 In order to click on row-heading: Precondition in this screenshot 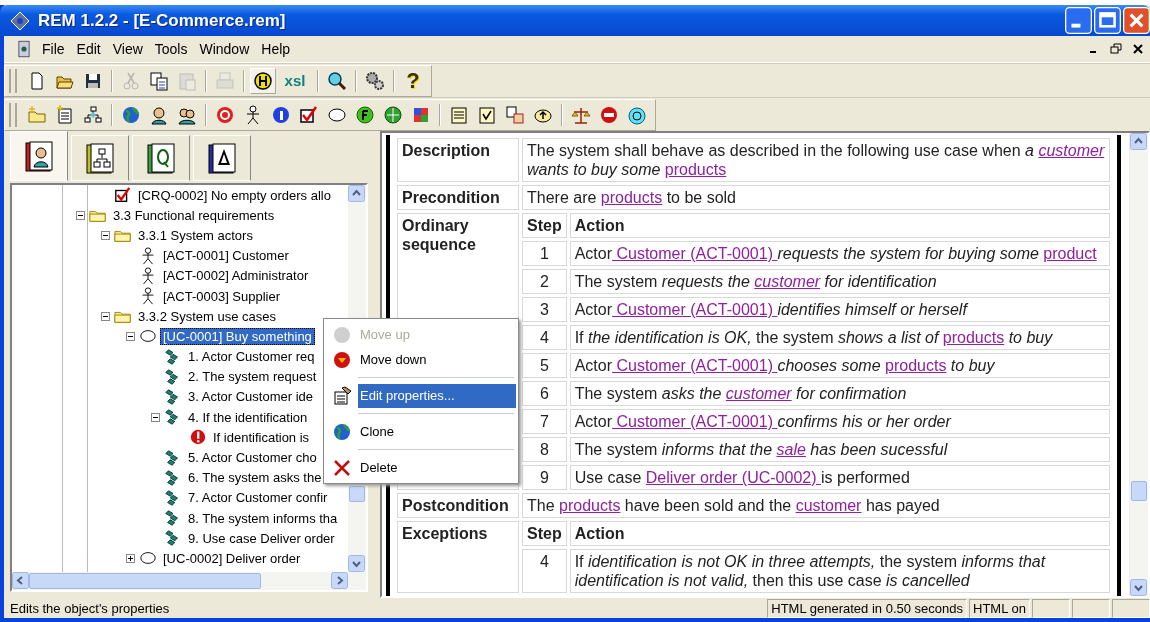, I will do `click(458, 197)`.